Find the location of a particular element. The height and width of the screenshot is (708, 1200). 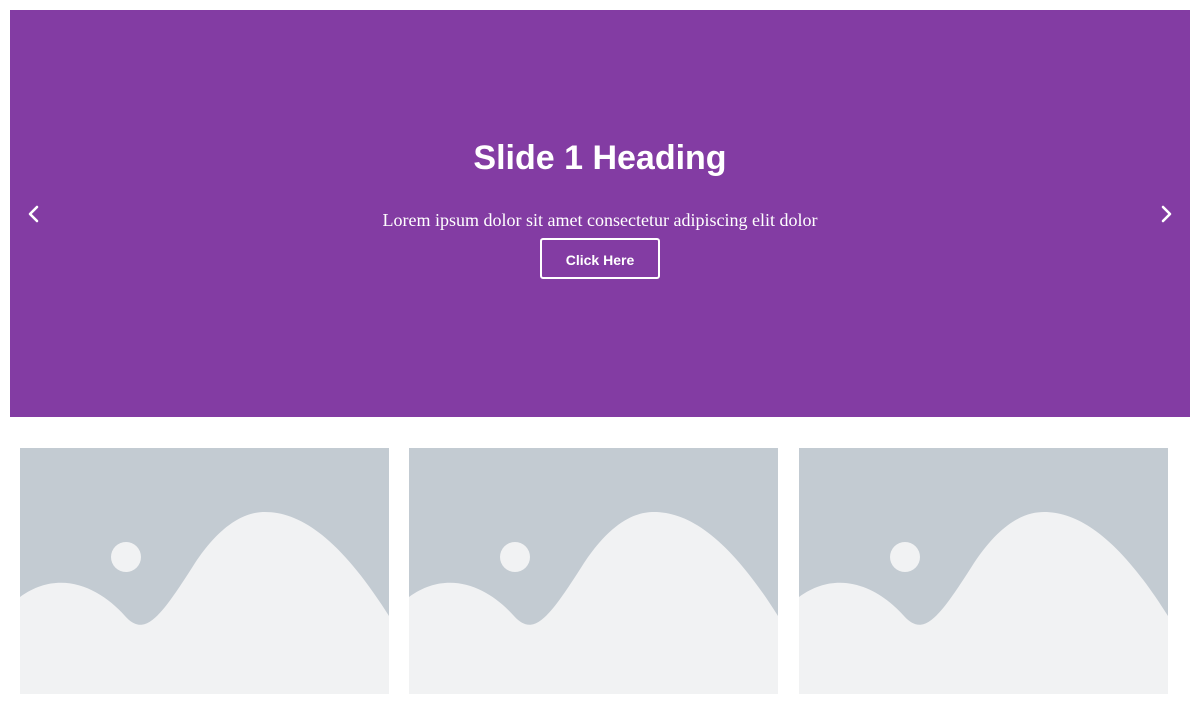

chevron-right-icon is located at coordinates (1166, 214).